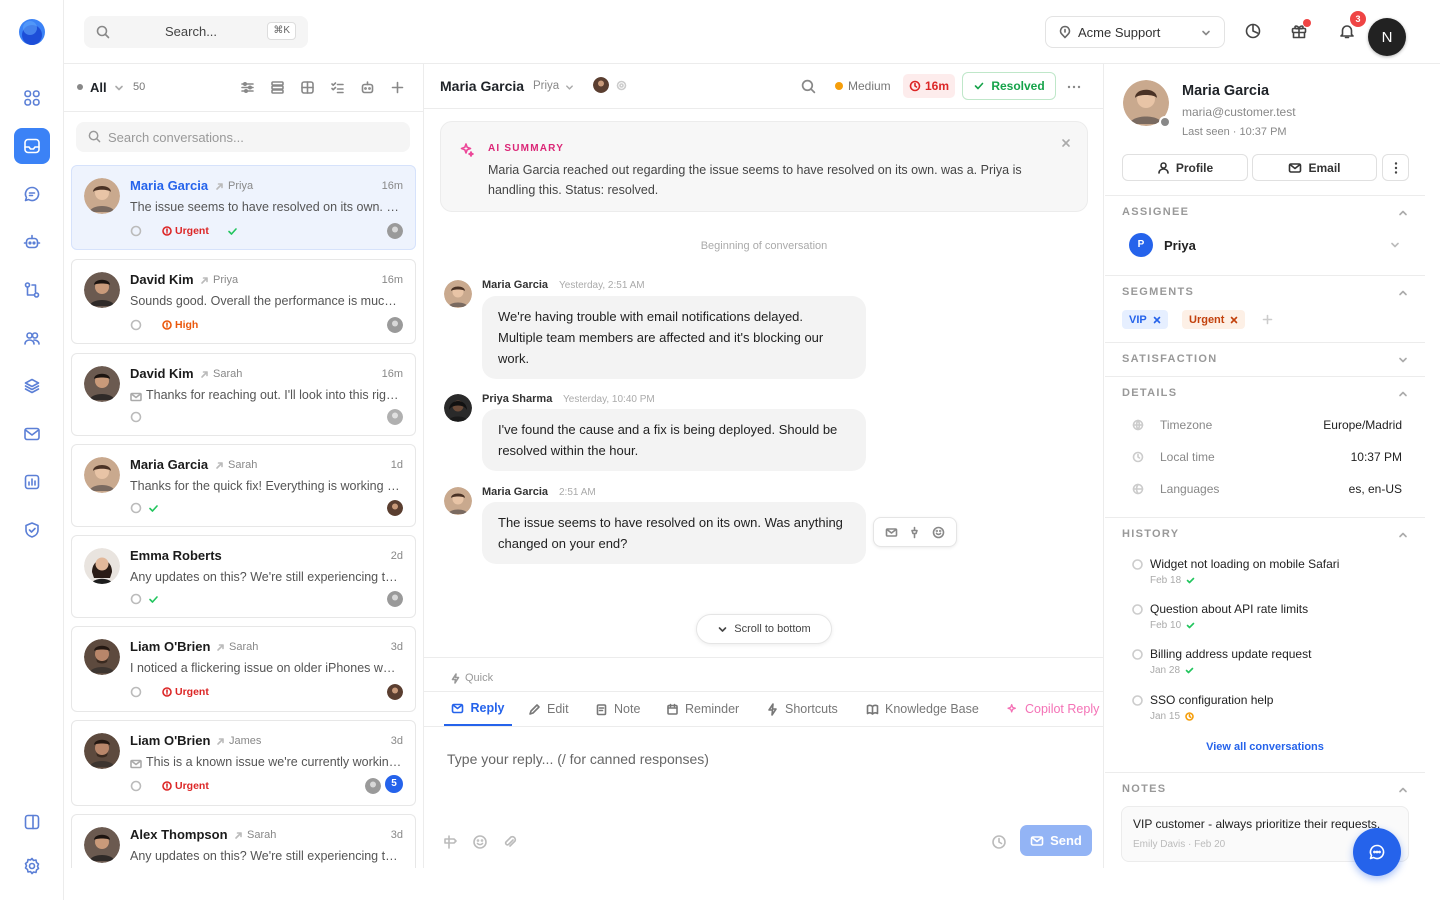 The image size is (1440, 900). Describe the element at coordinates (373, 786) in the screenshot. I see `agent-avatar` at that location.